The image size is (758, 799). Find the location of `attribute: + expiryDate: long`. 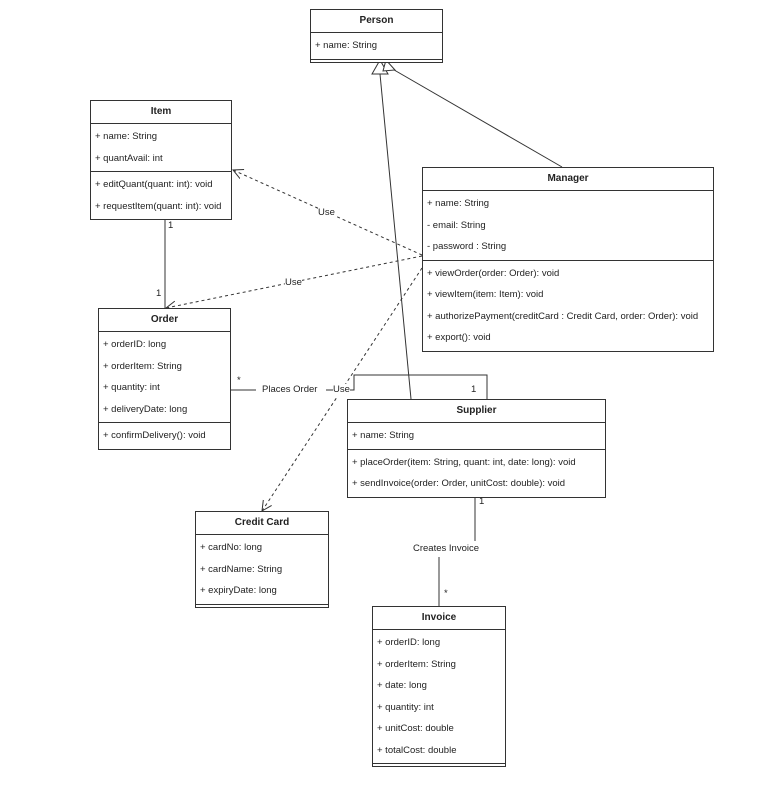

attribute: + expiryDate: long is located at coordinates (238, 590).